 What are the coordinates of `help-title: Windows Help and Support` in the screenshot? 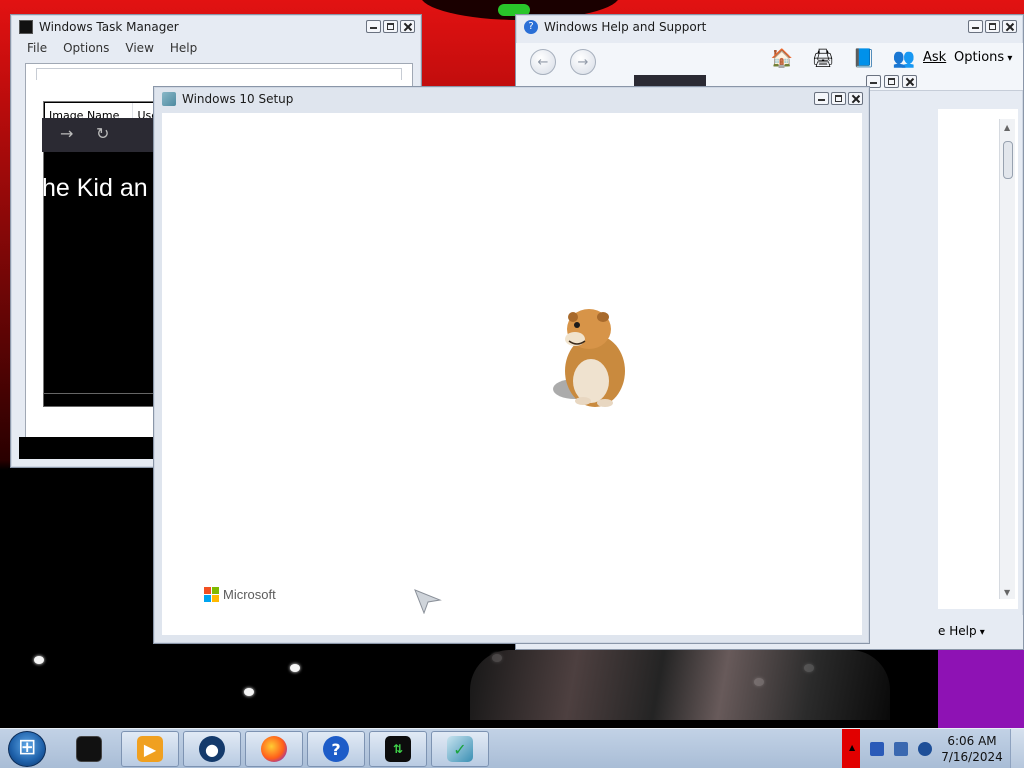 It's located at (625, 27).